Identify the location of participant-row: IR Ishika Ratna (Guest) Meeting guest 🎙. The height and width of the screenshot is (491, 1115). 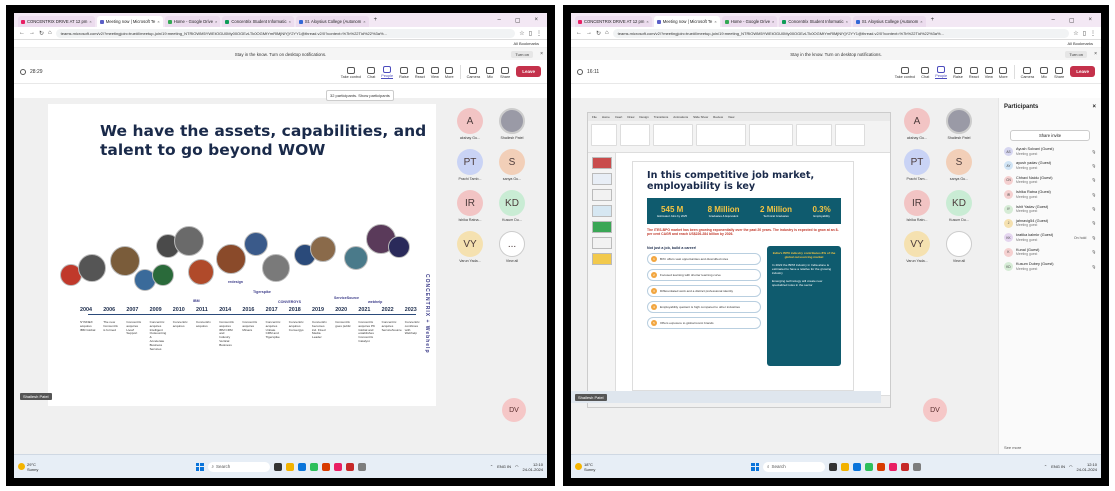
(1050, 195).